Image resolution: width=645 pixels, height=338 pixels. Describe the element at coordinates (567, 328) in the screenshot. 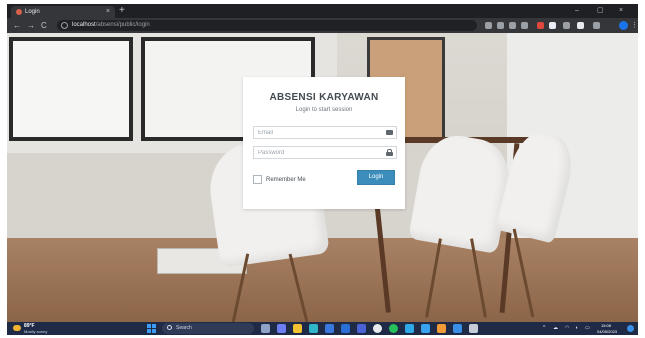

I see `wifi-icon: ◠` at that location.